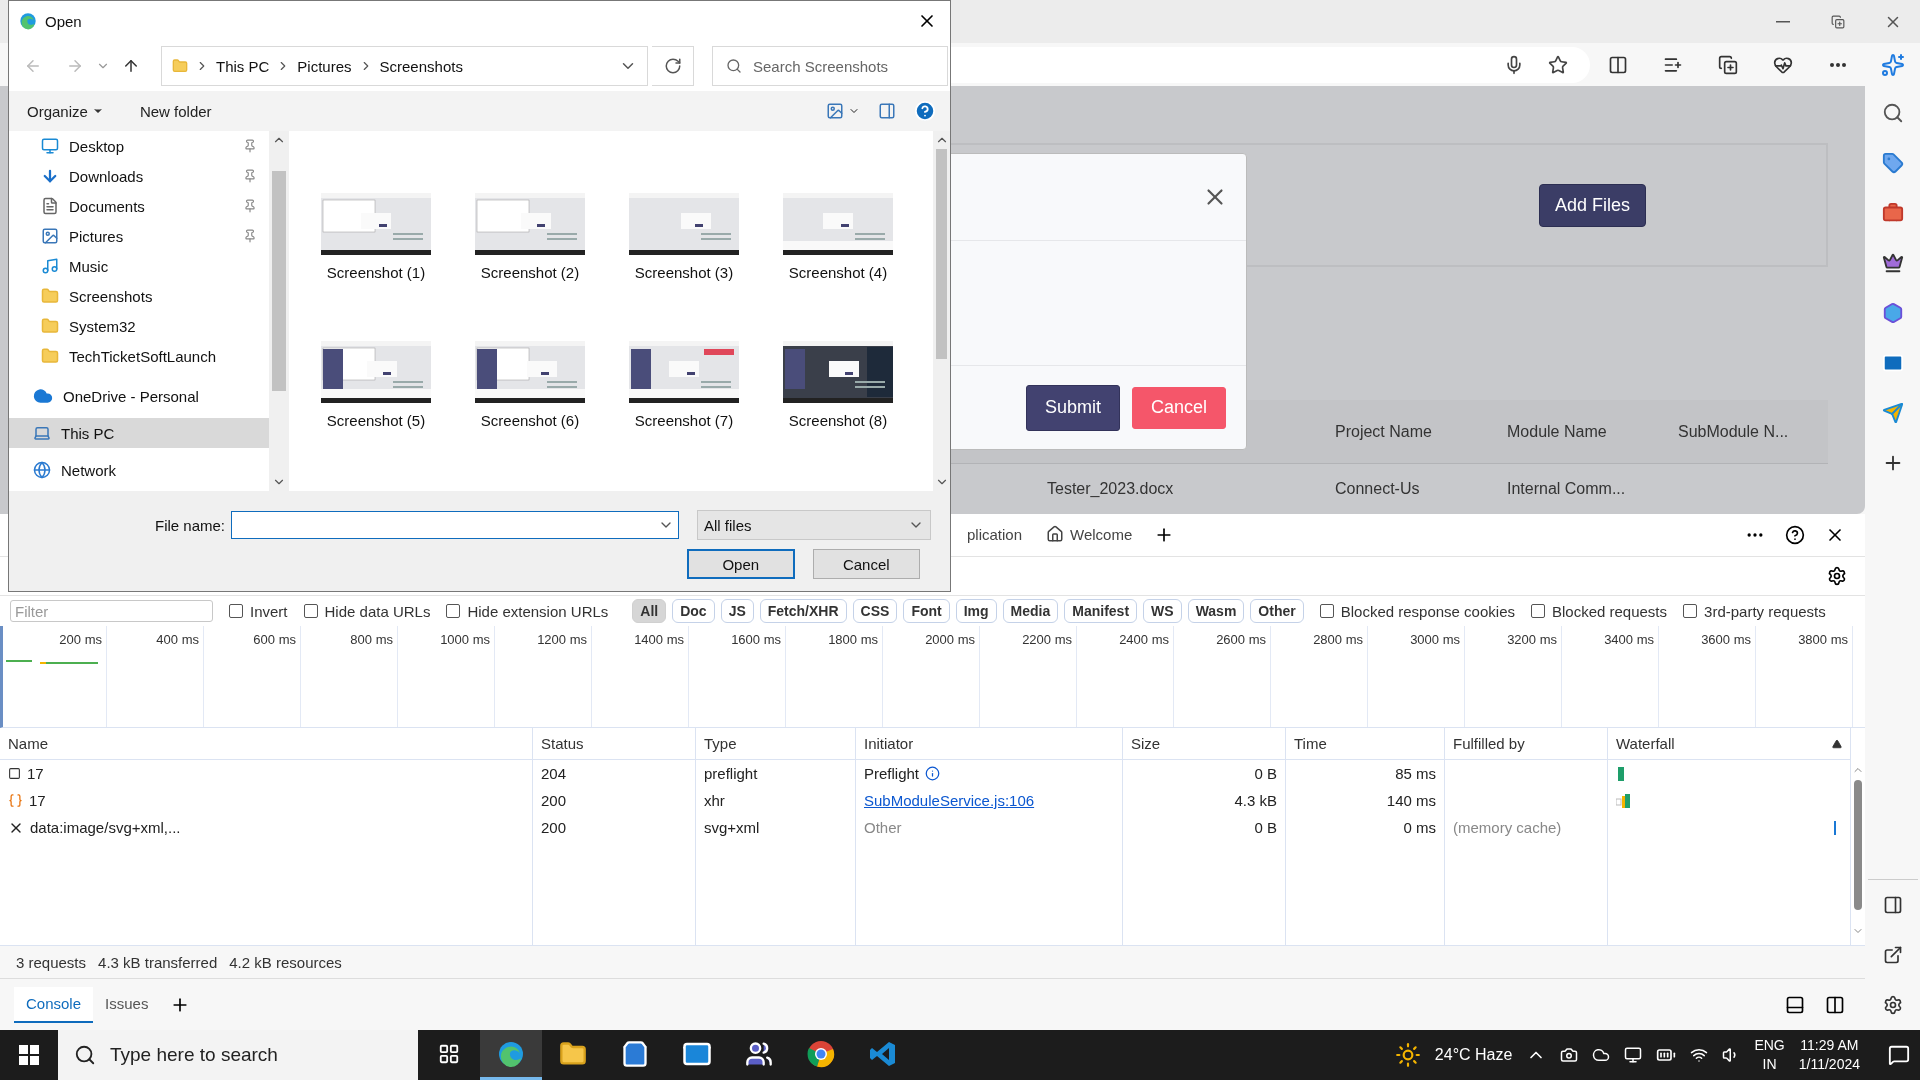 This screenshot has width=1920, height=1080. I want to click on view-button, so click(843, 111).